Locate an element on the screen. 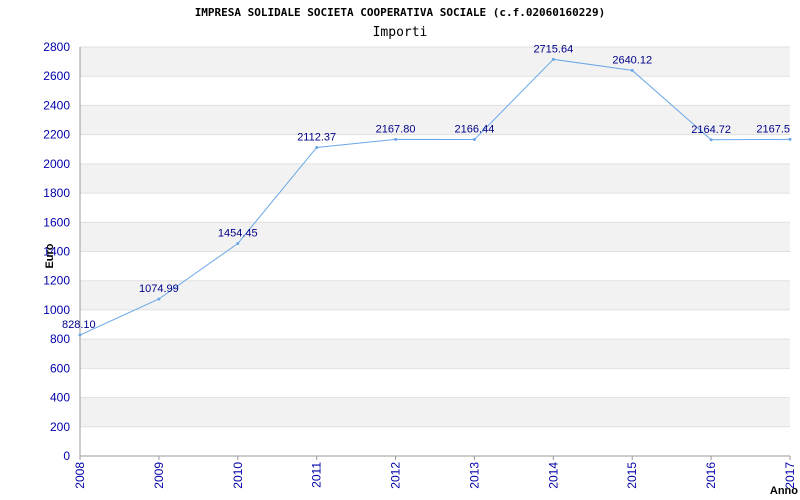  y-tick-label: 1000 is located at coordinates (56, 310).